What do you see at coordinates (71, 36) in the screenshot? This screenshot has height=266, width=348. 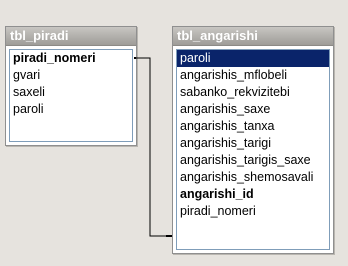 I see `table-title: tbl_piradi` at bounding box center [71, 36].